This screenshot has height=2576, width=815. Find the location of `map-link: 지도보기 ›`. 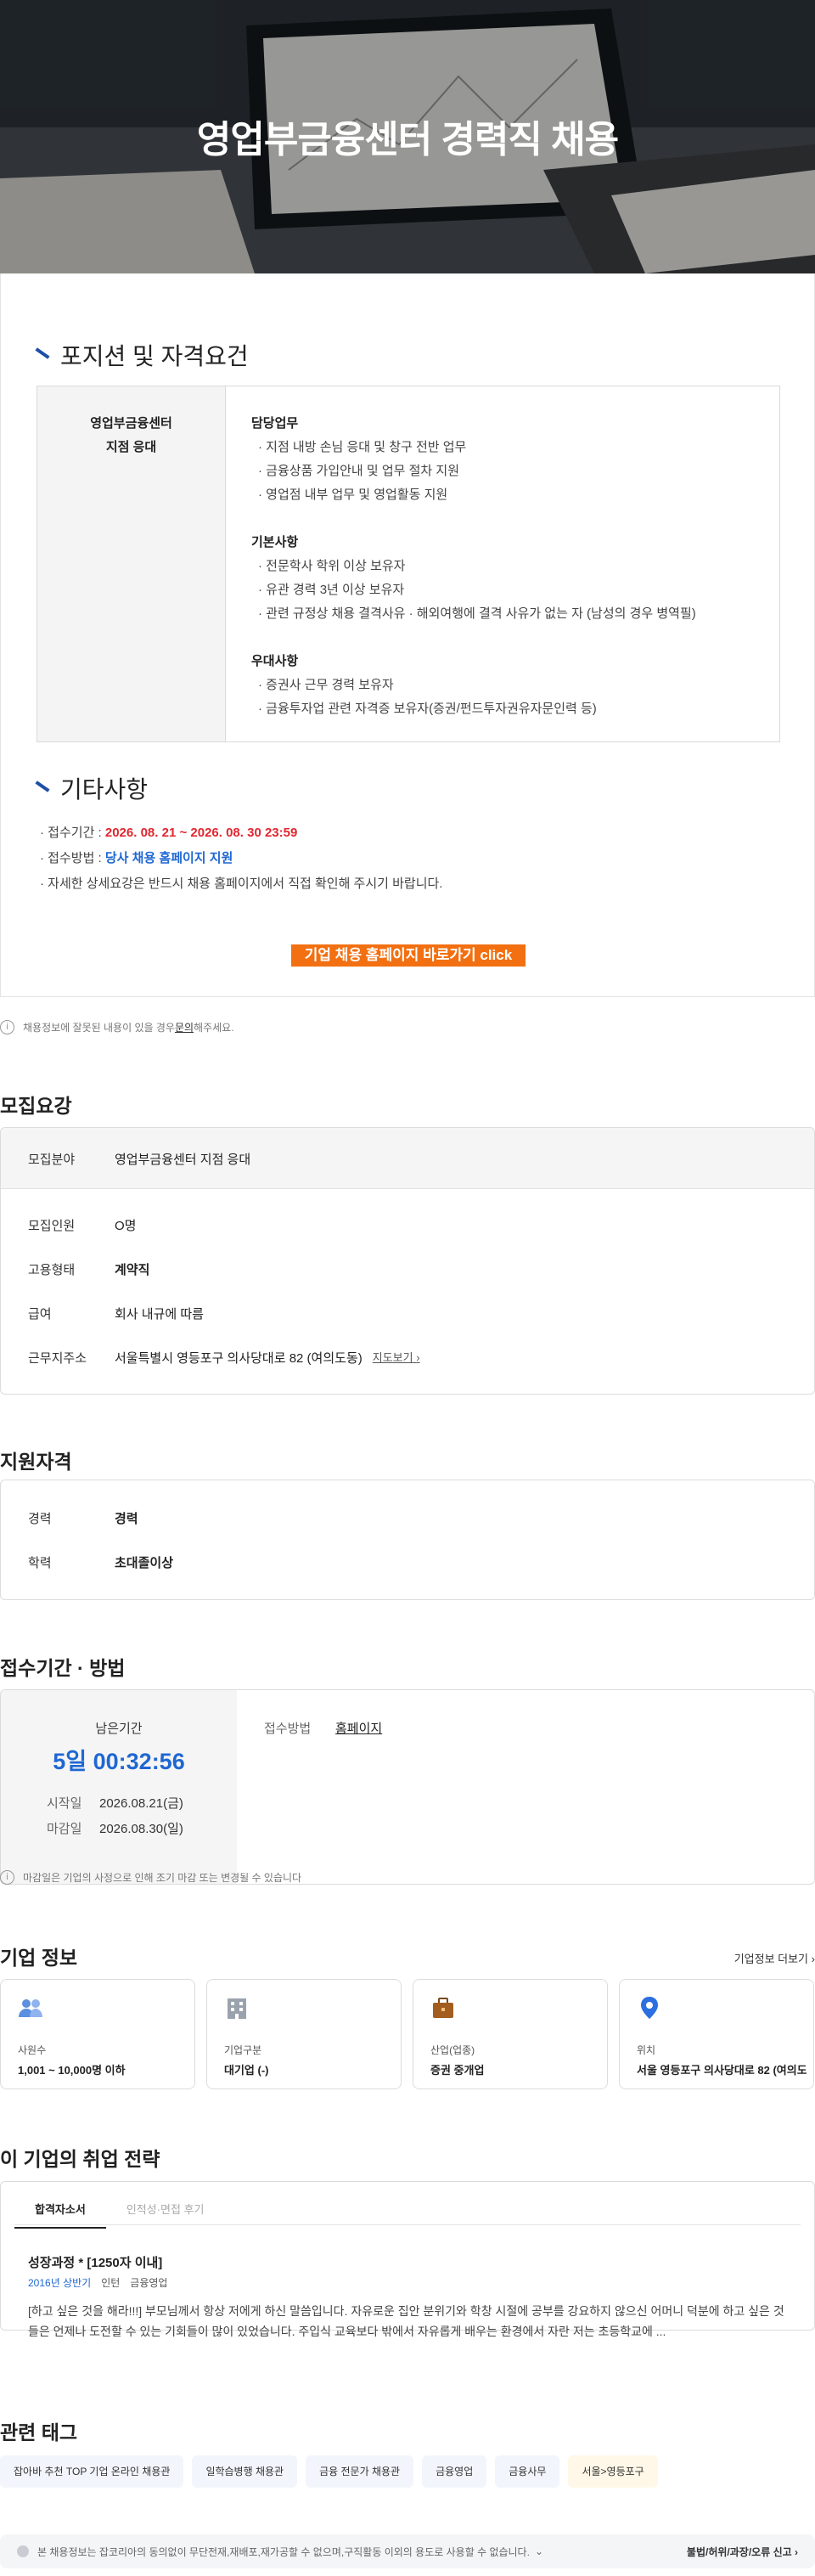

map-link: 지도보기 › is located at coordinates (397, 1358).